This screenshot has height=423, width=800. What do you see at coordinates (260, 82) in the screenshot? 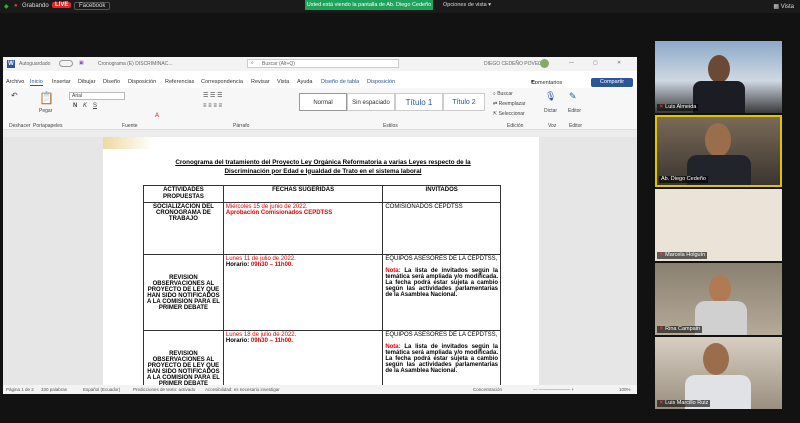
I see `tab-revisar: Revisar` at bounding box center [260, 82].